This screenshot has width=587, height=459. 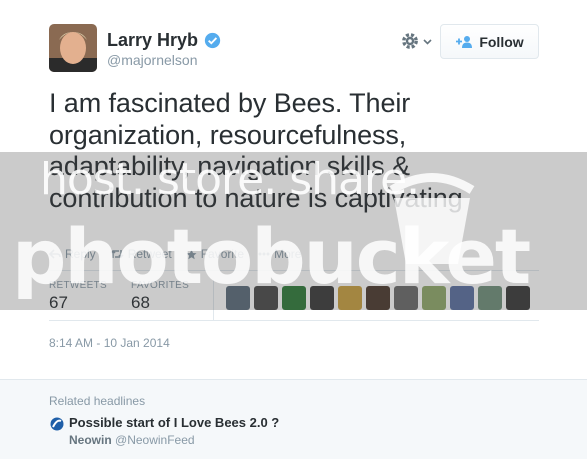 What do you see at coordinates (73, 48) in the screenshot?
I see `avatar` at bounding box center [73, 48].